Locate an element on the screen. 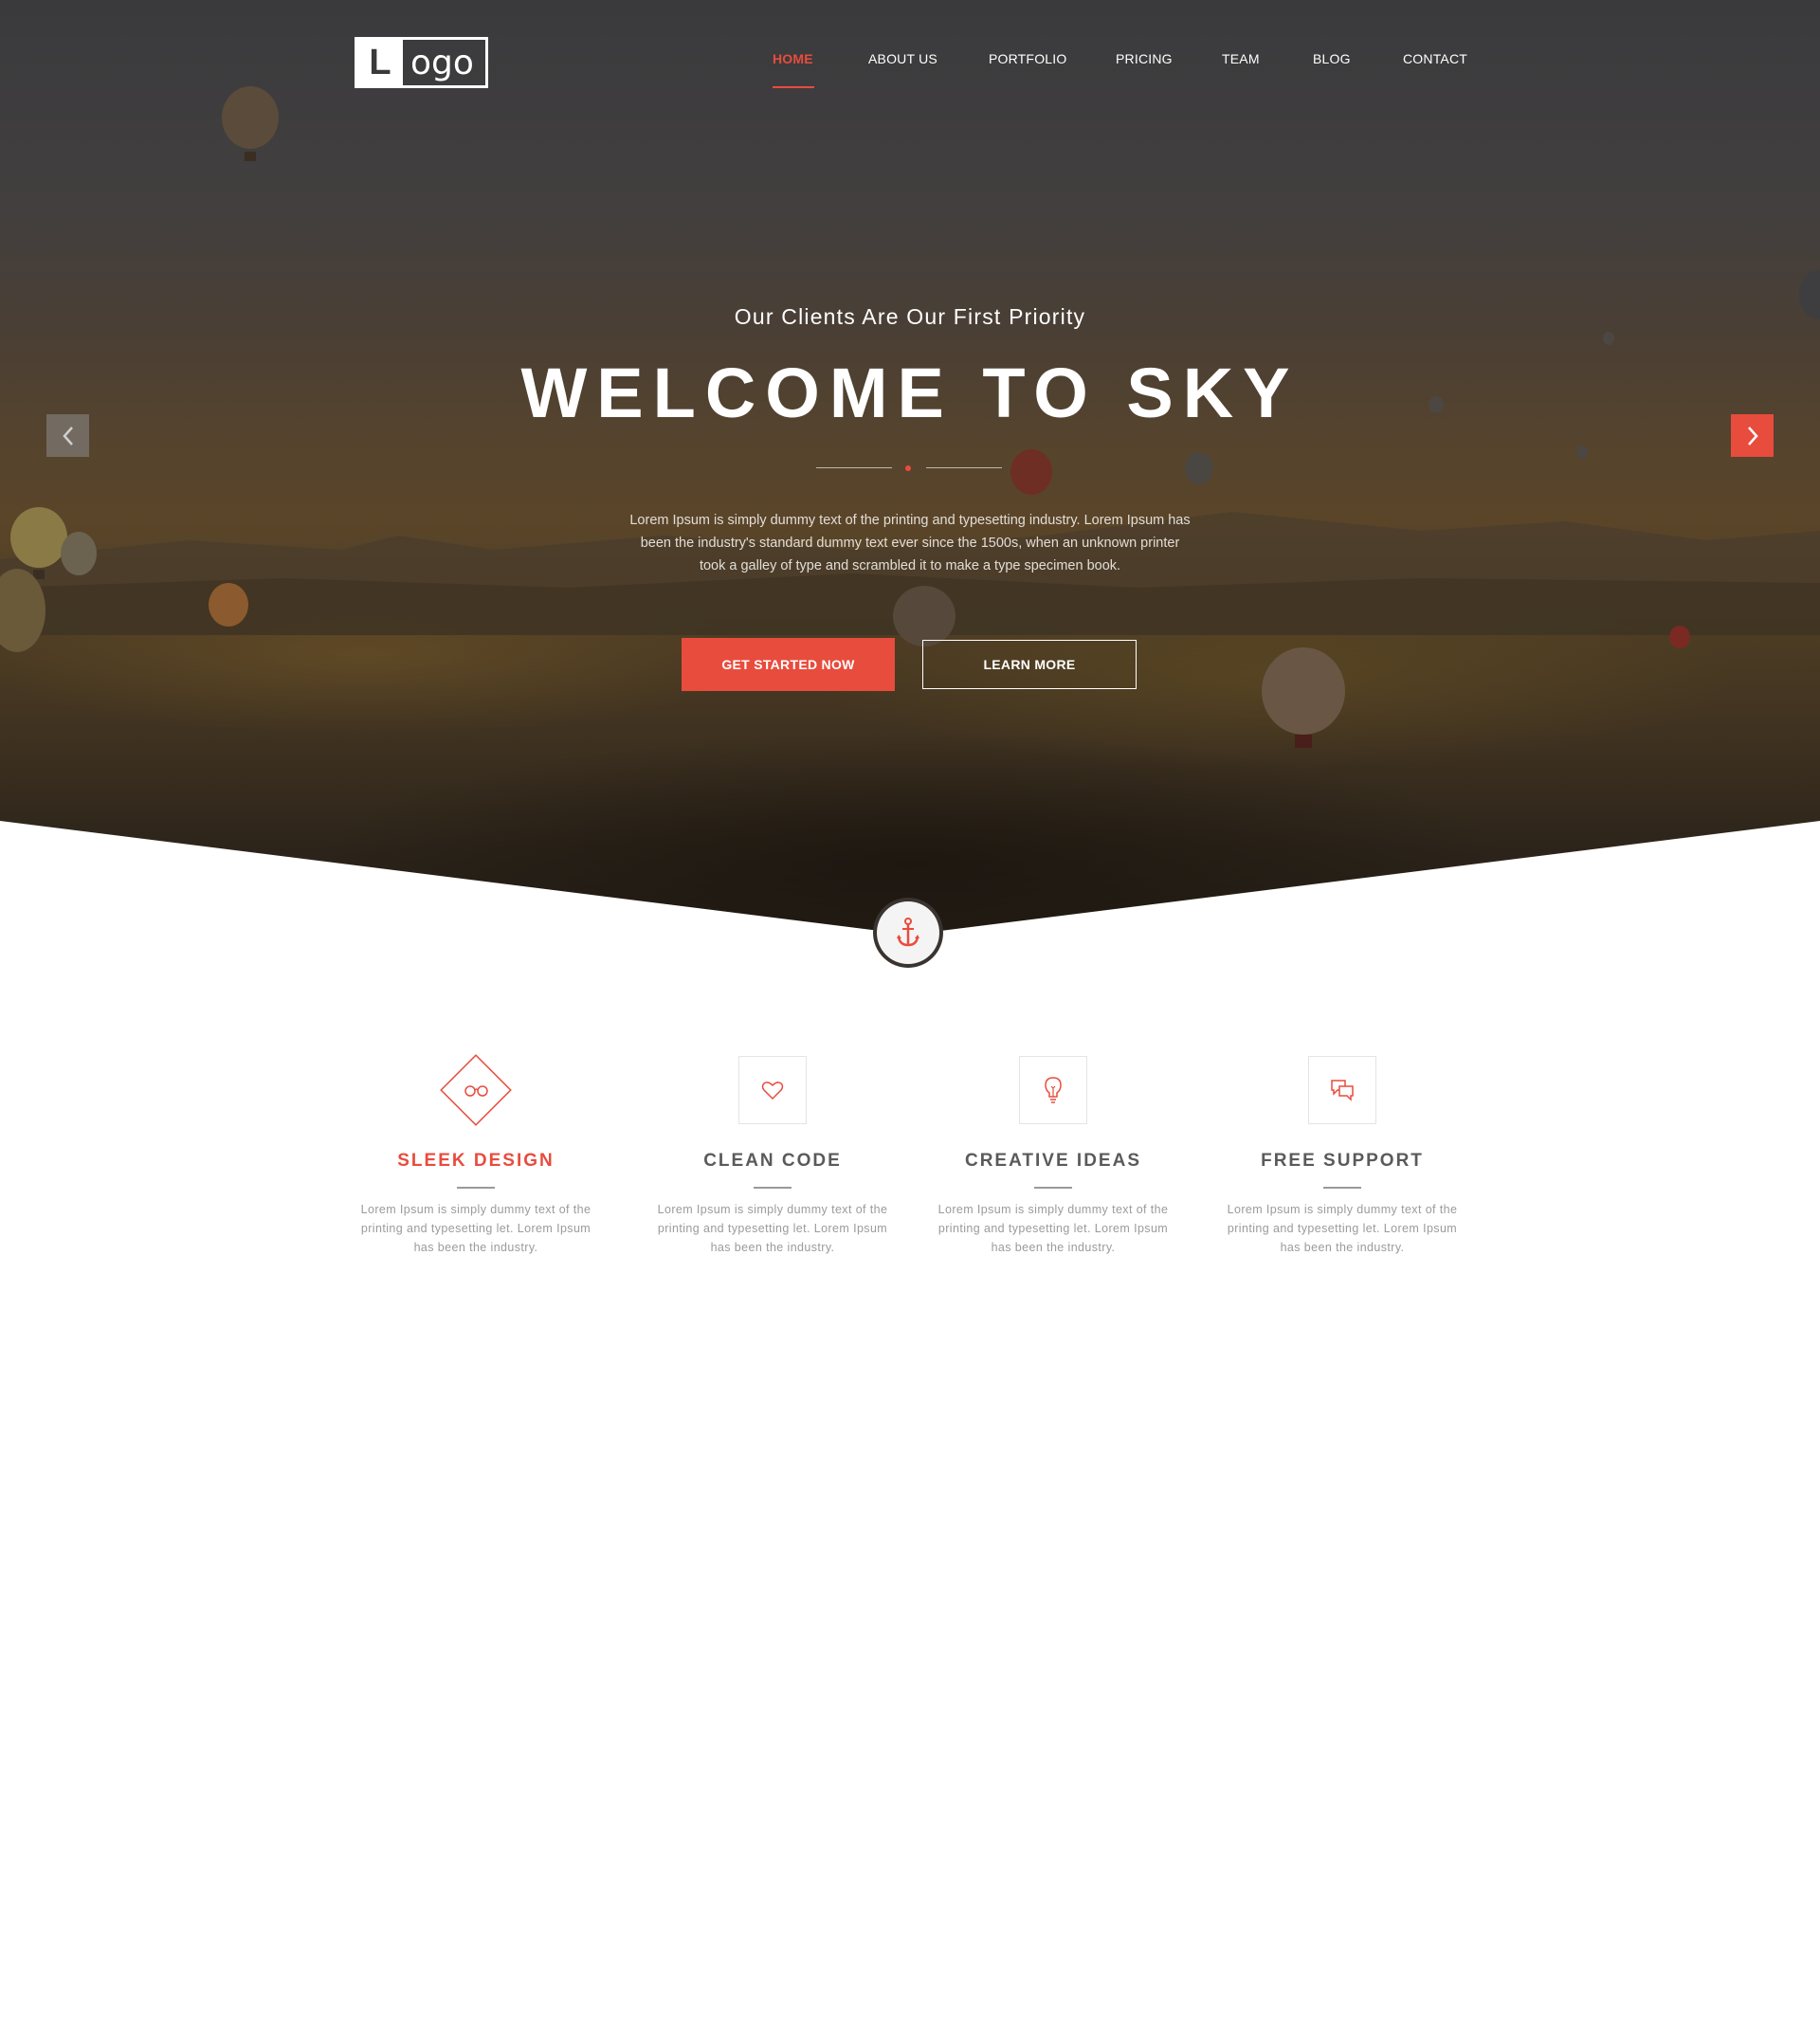 The image size is (1820, 2019). nav-pricing: PRICING is located at coordinates (1144, 58).